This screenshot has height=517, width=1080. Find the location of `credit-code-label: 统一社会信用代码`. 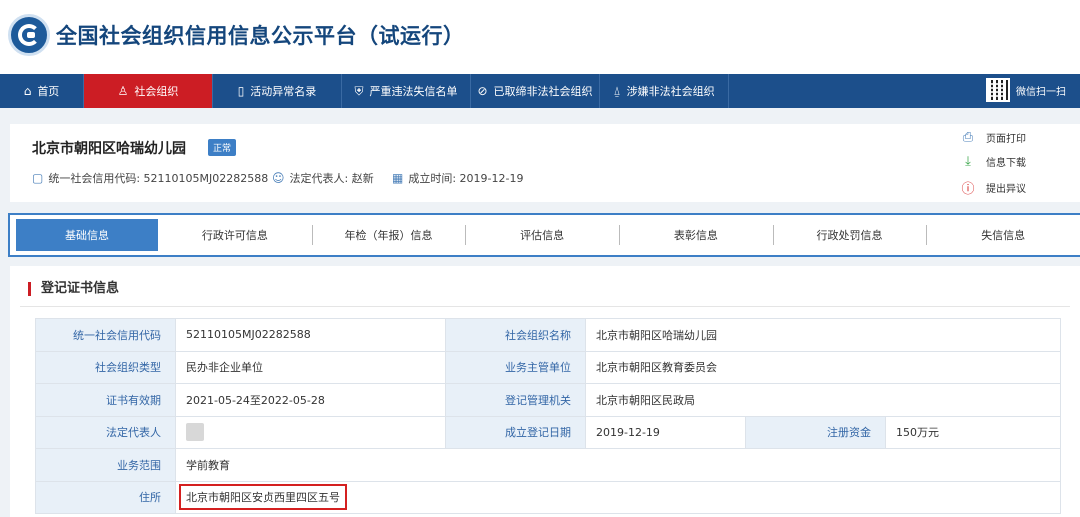

credit-code-label: 统一社会信用代码 is located at coordinates (105, 335).